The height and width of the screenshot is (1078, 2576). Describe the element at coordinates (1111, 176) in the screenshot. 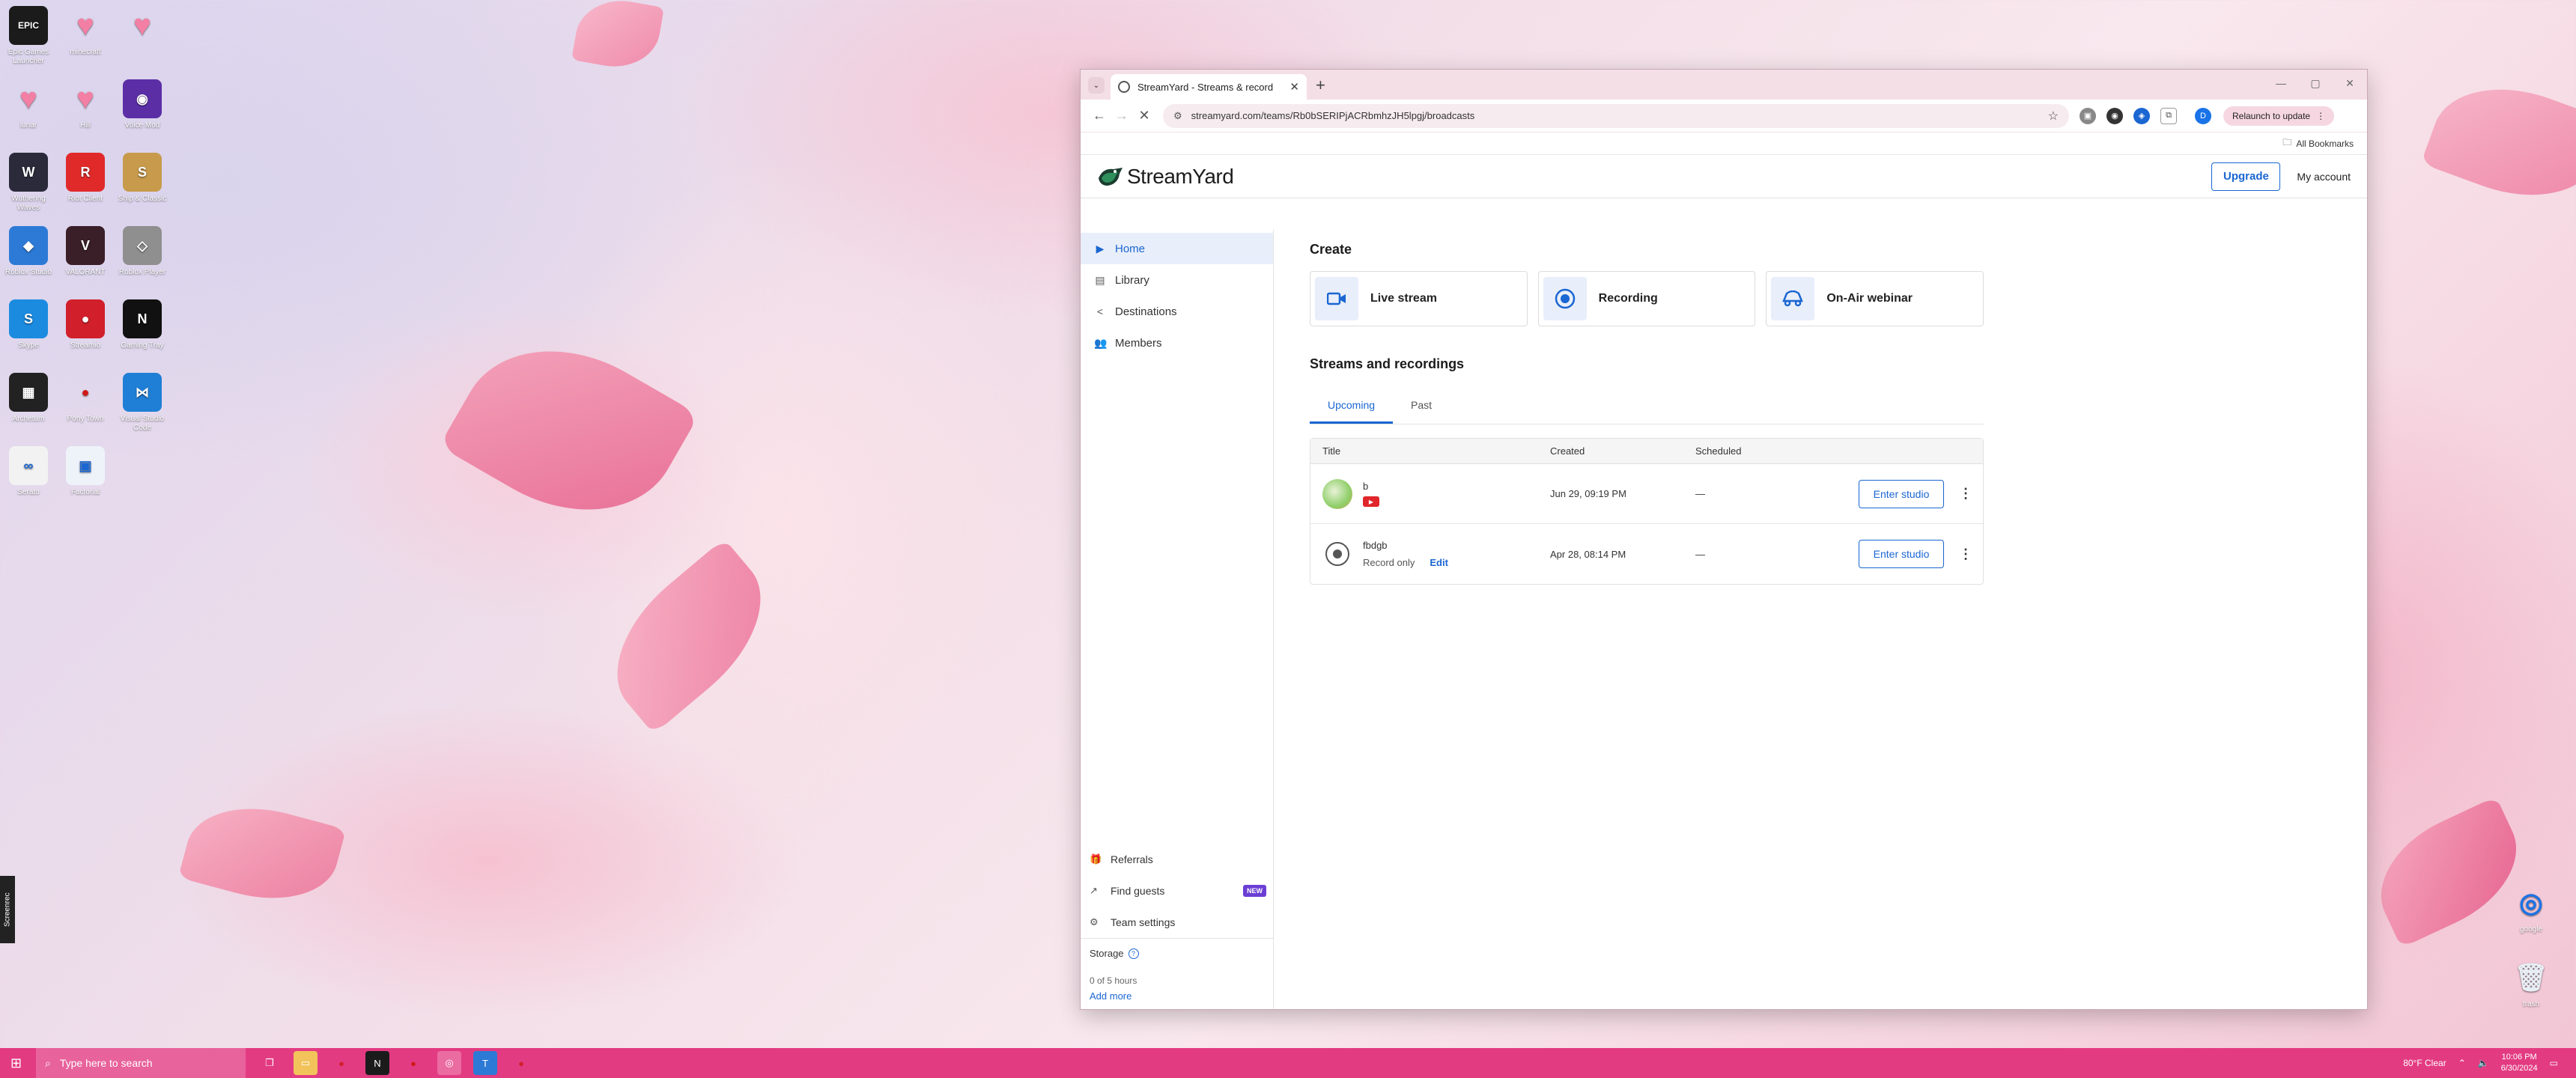

I see `streamyard-logo-icon` at that location.